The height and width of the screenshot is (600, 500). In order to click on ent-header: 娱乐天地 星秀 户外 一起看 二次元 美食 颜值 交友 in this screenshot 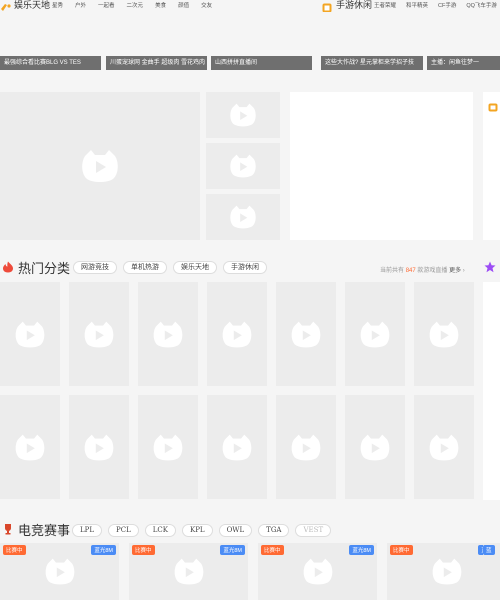, I will do `click(160, 6)`.